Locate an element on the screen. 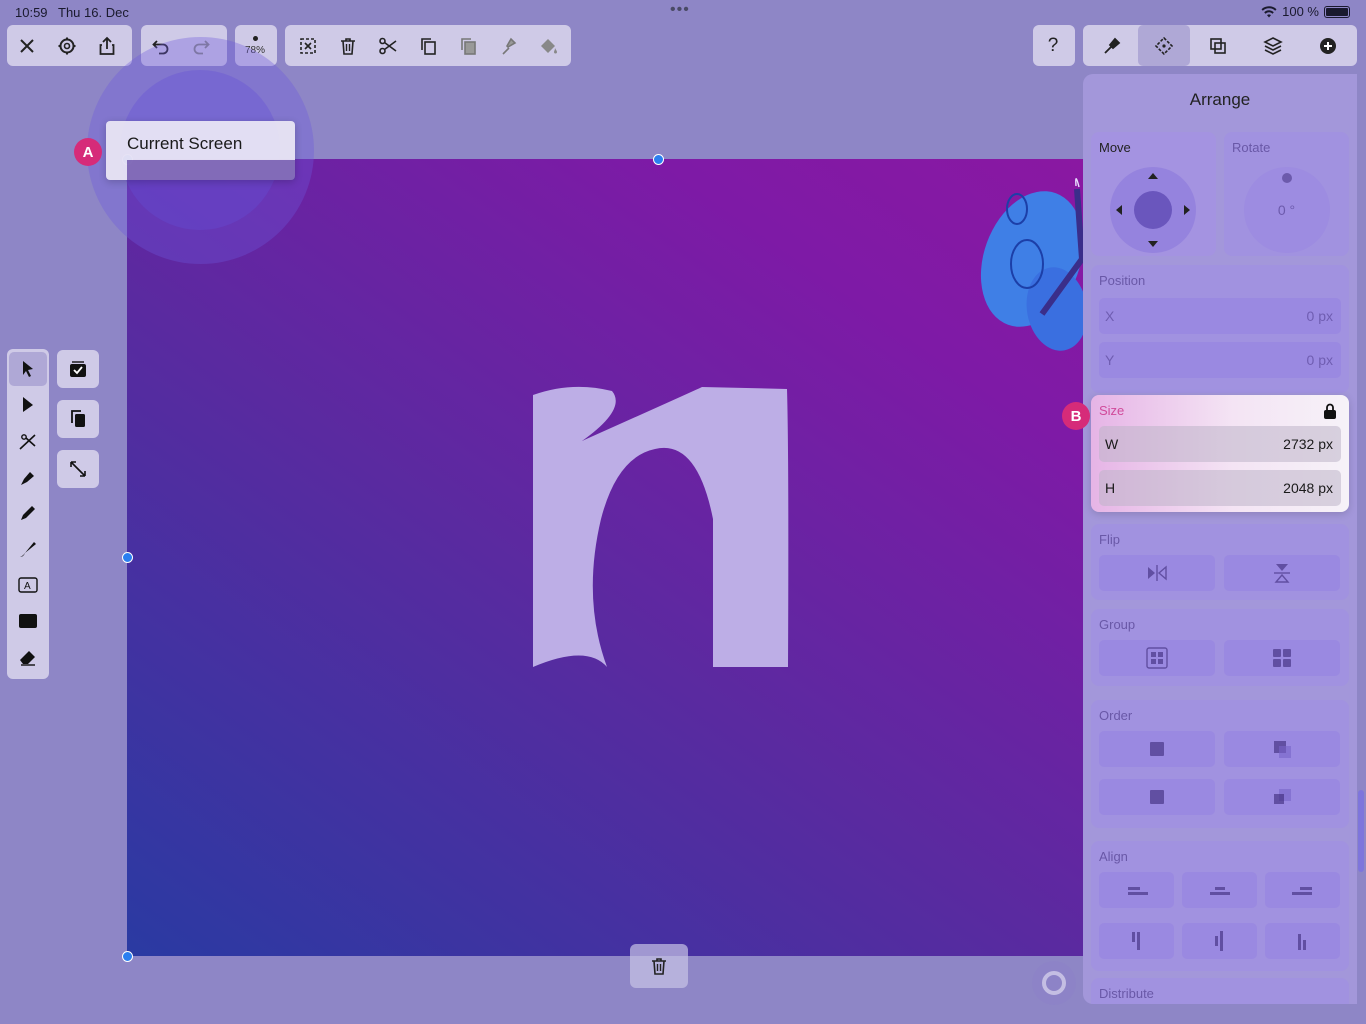 The height and width of the screenshot is (1024, 1366). direct-select-tool-icon is located at coordinates (28, 405).